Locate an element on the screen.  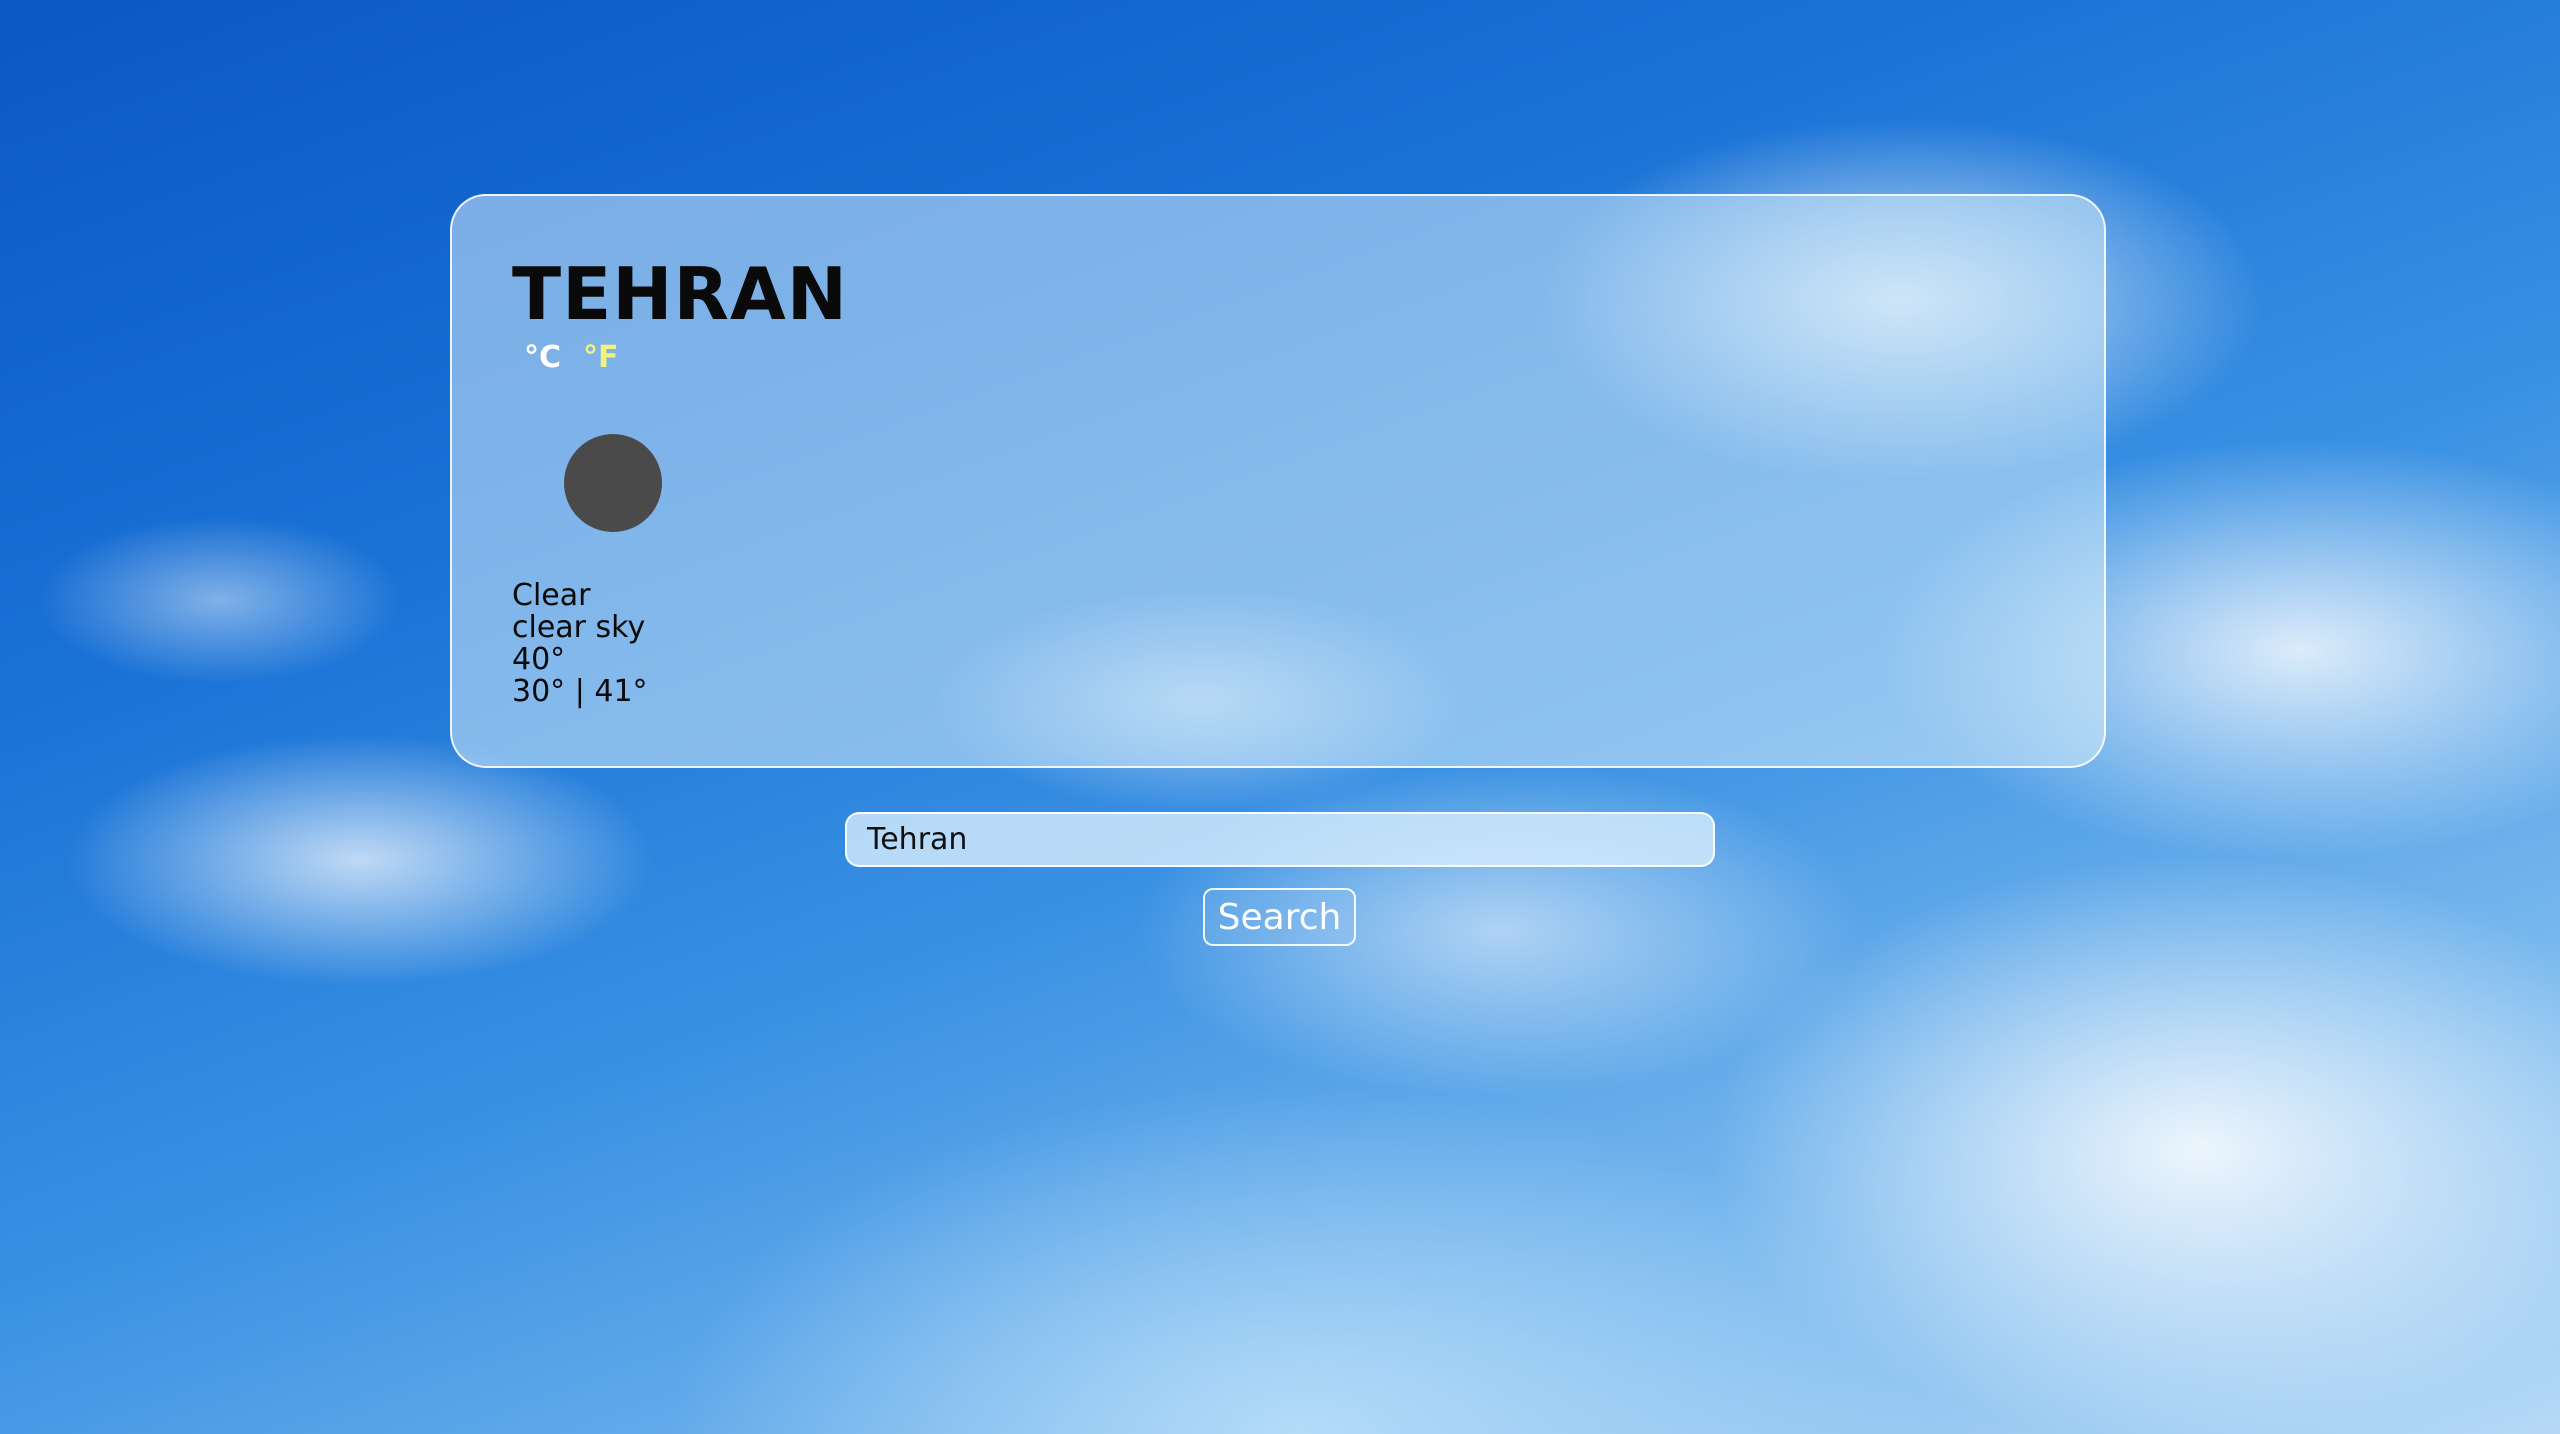
min-max-temperature: 30° | 41° is located at coordinates (580, 691).